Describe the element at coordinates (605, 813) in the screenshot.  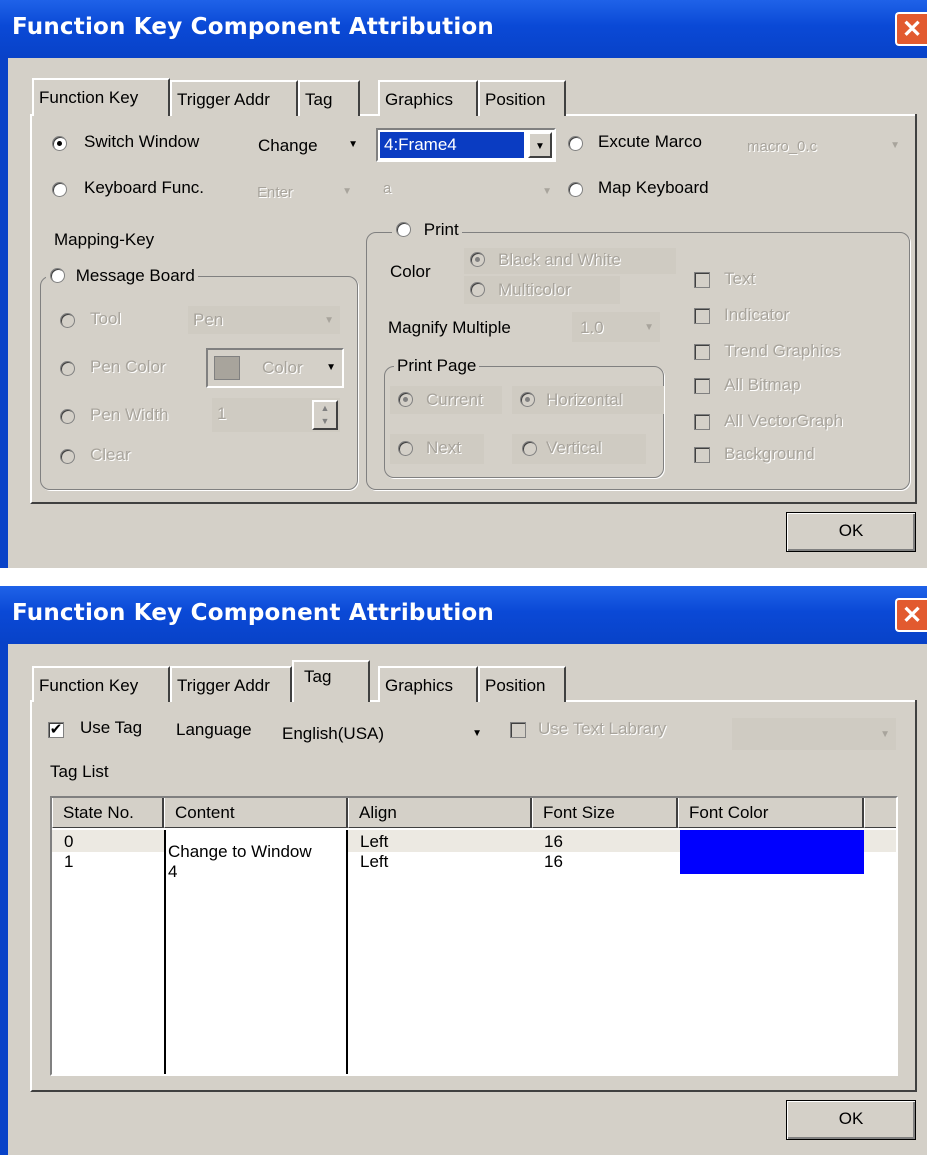
I see `column-header-font-size: Font Size` at that location.